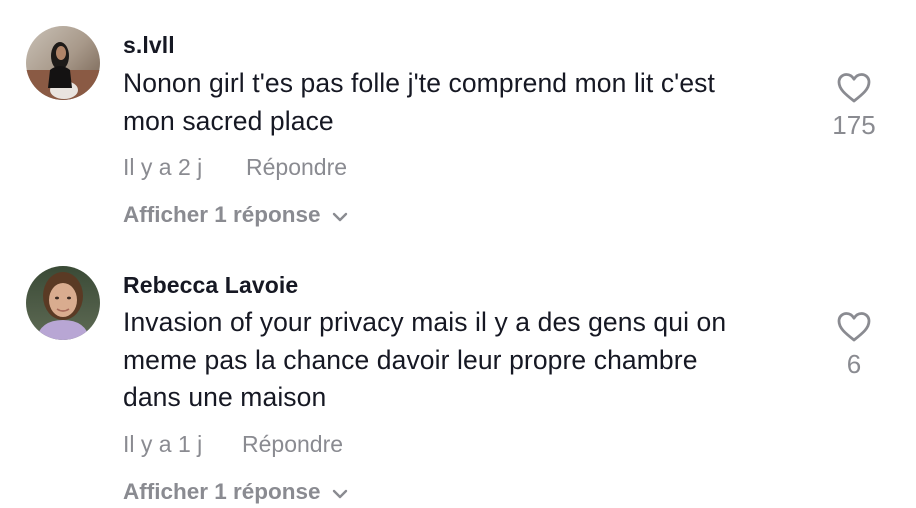  What do you see at coordinates (235, 167) in the screenshot?
I see `comment-meta: Il y a 2 j Répondre` at bounding box center [235, 167].